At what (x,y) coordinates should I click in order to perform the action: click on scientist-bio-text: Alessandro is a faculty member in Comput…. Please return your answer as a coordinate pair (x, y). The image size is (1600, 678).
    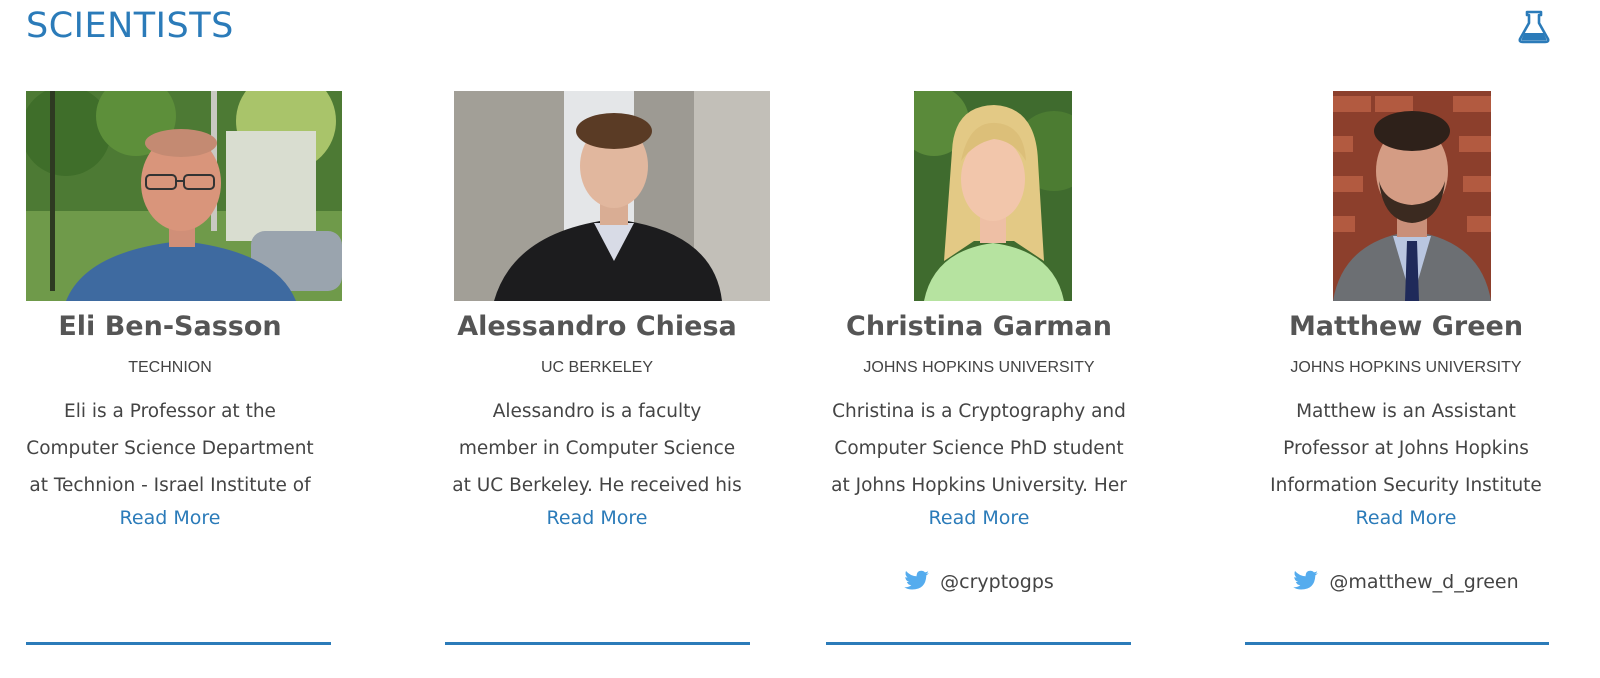
    Looking at the image, I should click on (597, 448).